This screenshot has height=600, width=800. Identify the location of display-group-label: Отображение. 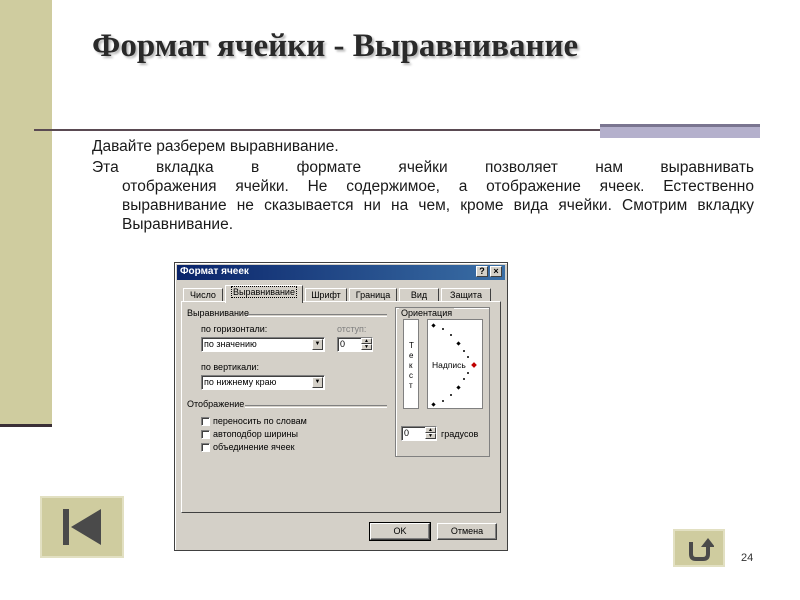
(216, 404).